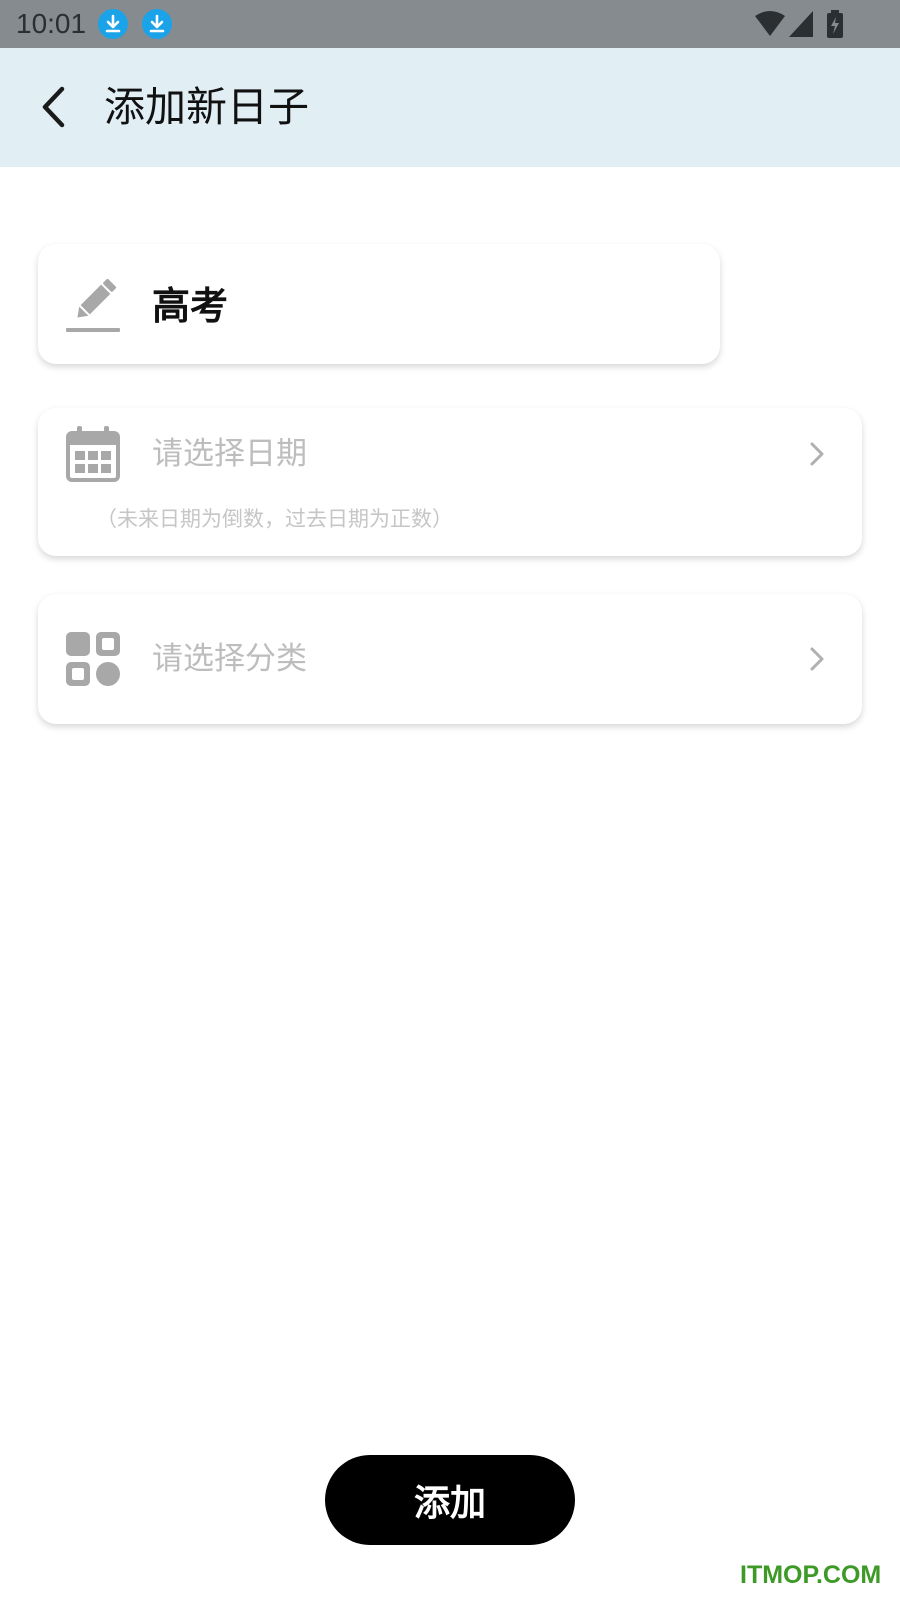 The image size is (900, 1600). I want to click on date-hint: （未来日期为倒数，过去日期为正数）, so click(274, 519).